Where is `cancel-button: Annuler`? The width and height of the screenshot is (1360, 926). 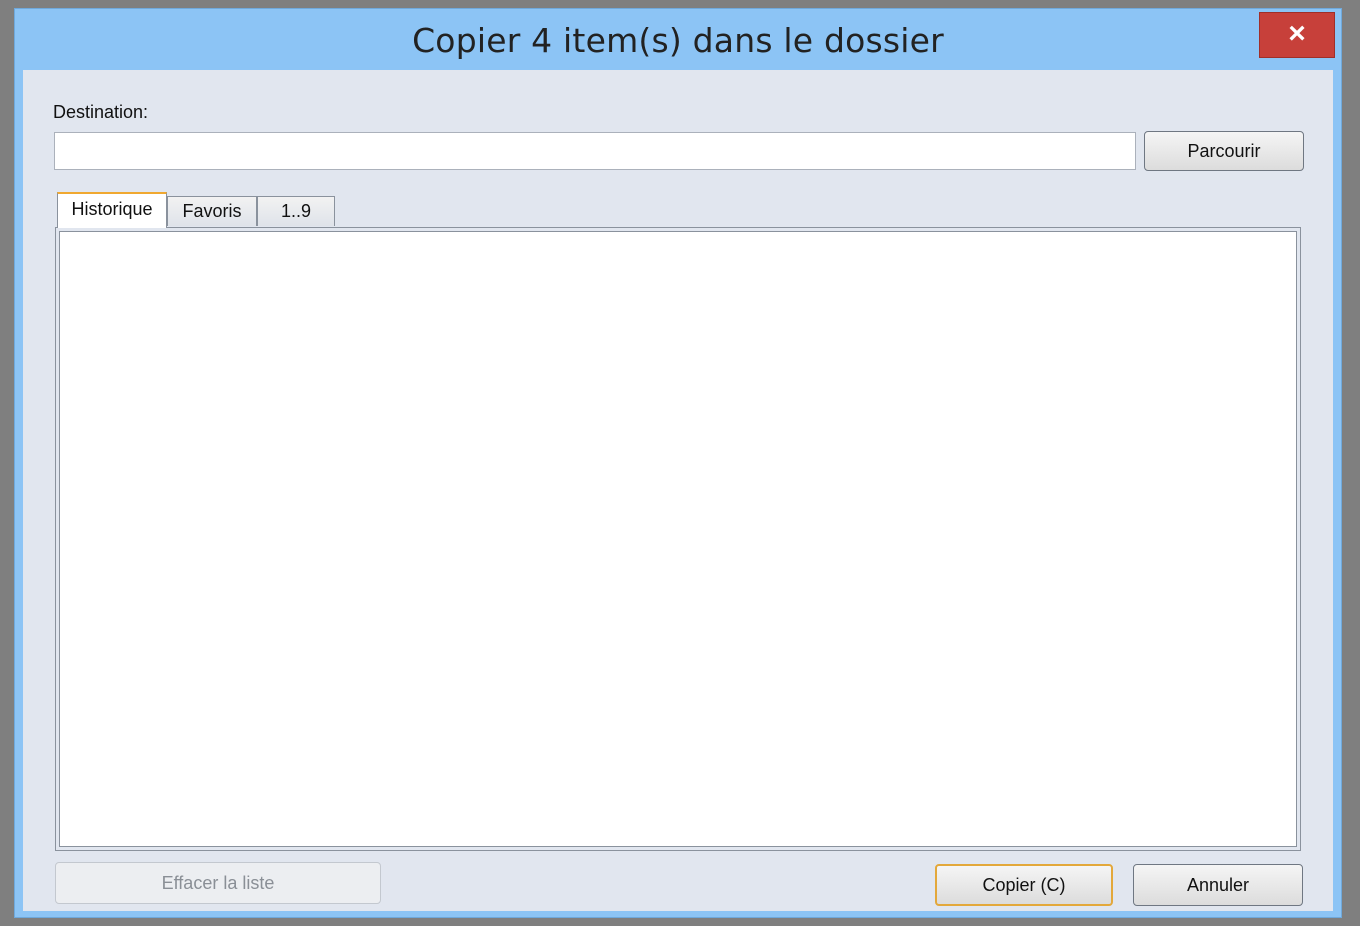
cancel-button: Annuler is located at coordinates (1218, 885).